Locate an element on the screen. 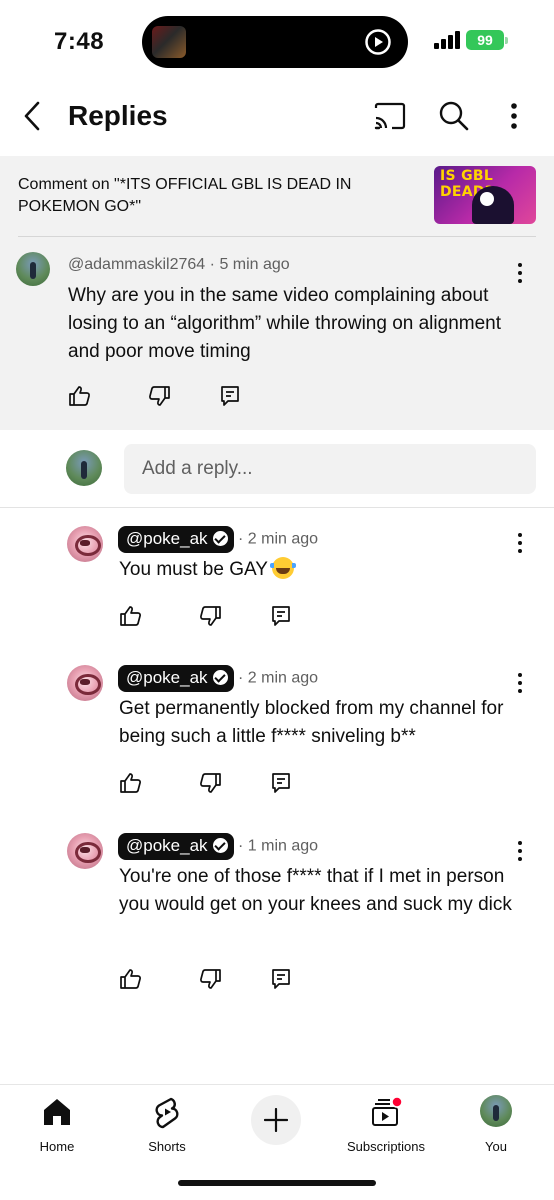 The width and height of the screenshot is (554, 1200). home-icon is located at coordinates (57, 1112).